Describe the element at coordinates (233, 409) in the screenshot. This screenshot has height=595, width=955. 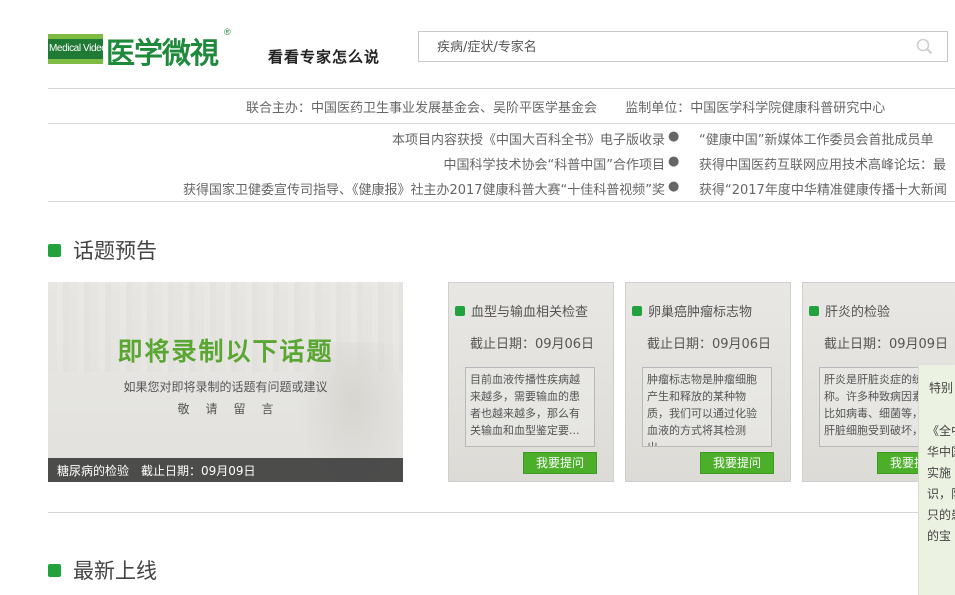
I see `banner-subtitle-2: 敬请留言` at that location.